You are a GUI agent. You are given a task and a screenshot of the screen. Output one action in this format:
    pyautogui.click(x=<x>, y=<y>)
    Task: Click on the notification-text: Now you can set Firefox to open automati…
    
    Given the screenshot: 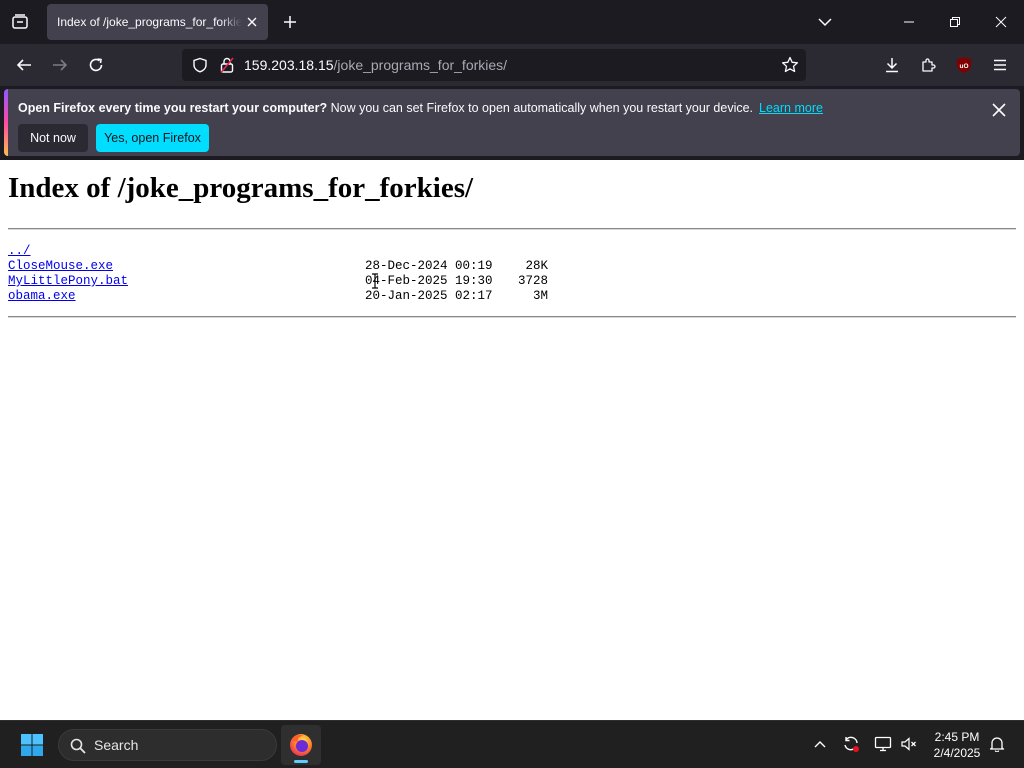 What is the action you would take?
    pyautogui.click(x=540, y=108)
    